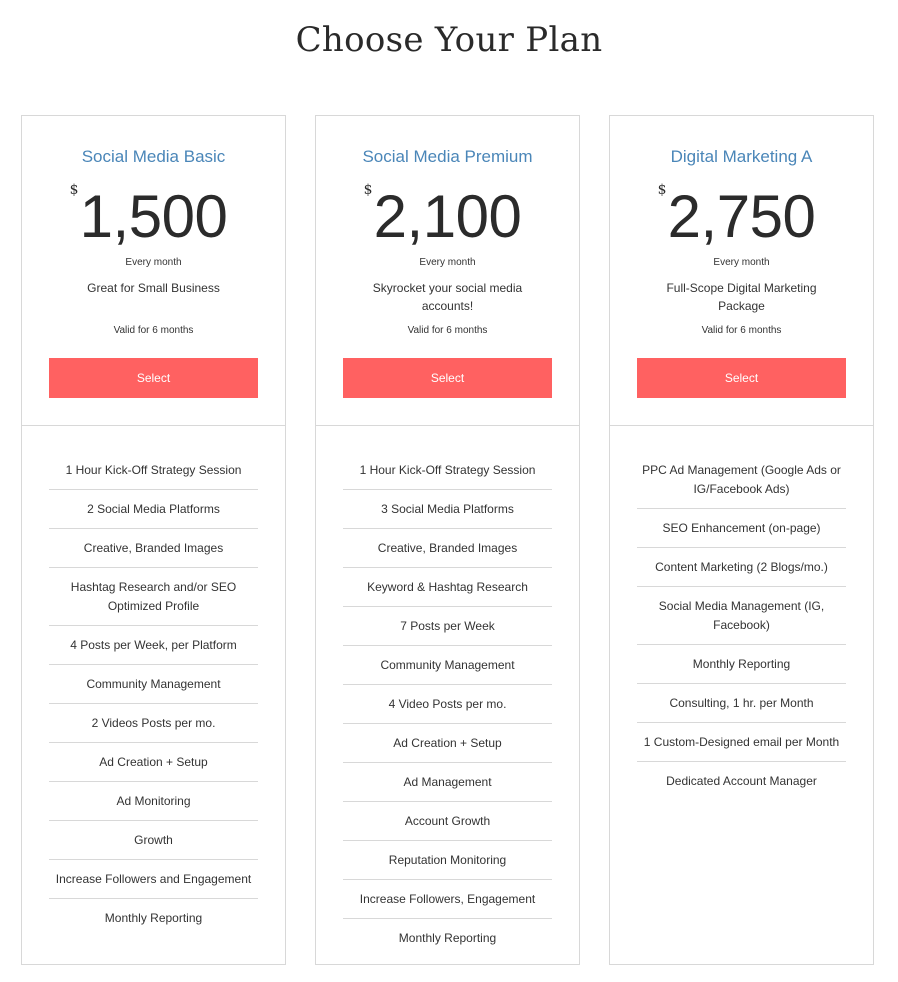 The width and height of the screenshot is (898, 982). I want to click on plan-price: 1,500, so click(153, 216).